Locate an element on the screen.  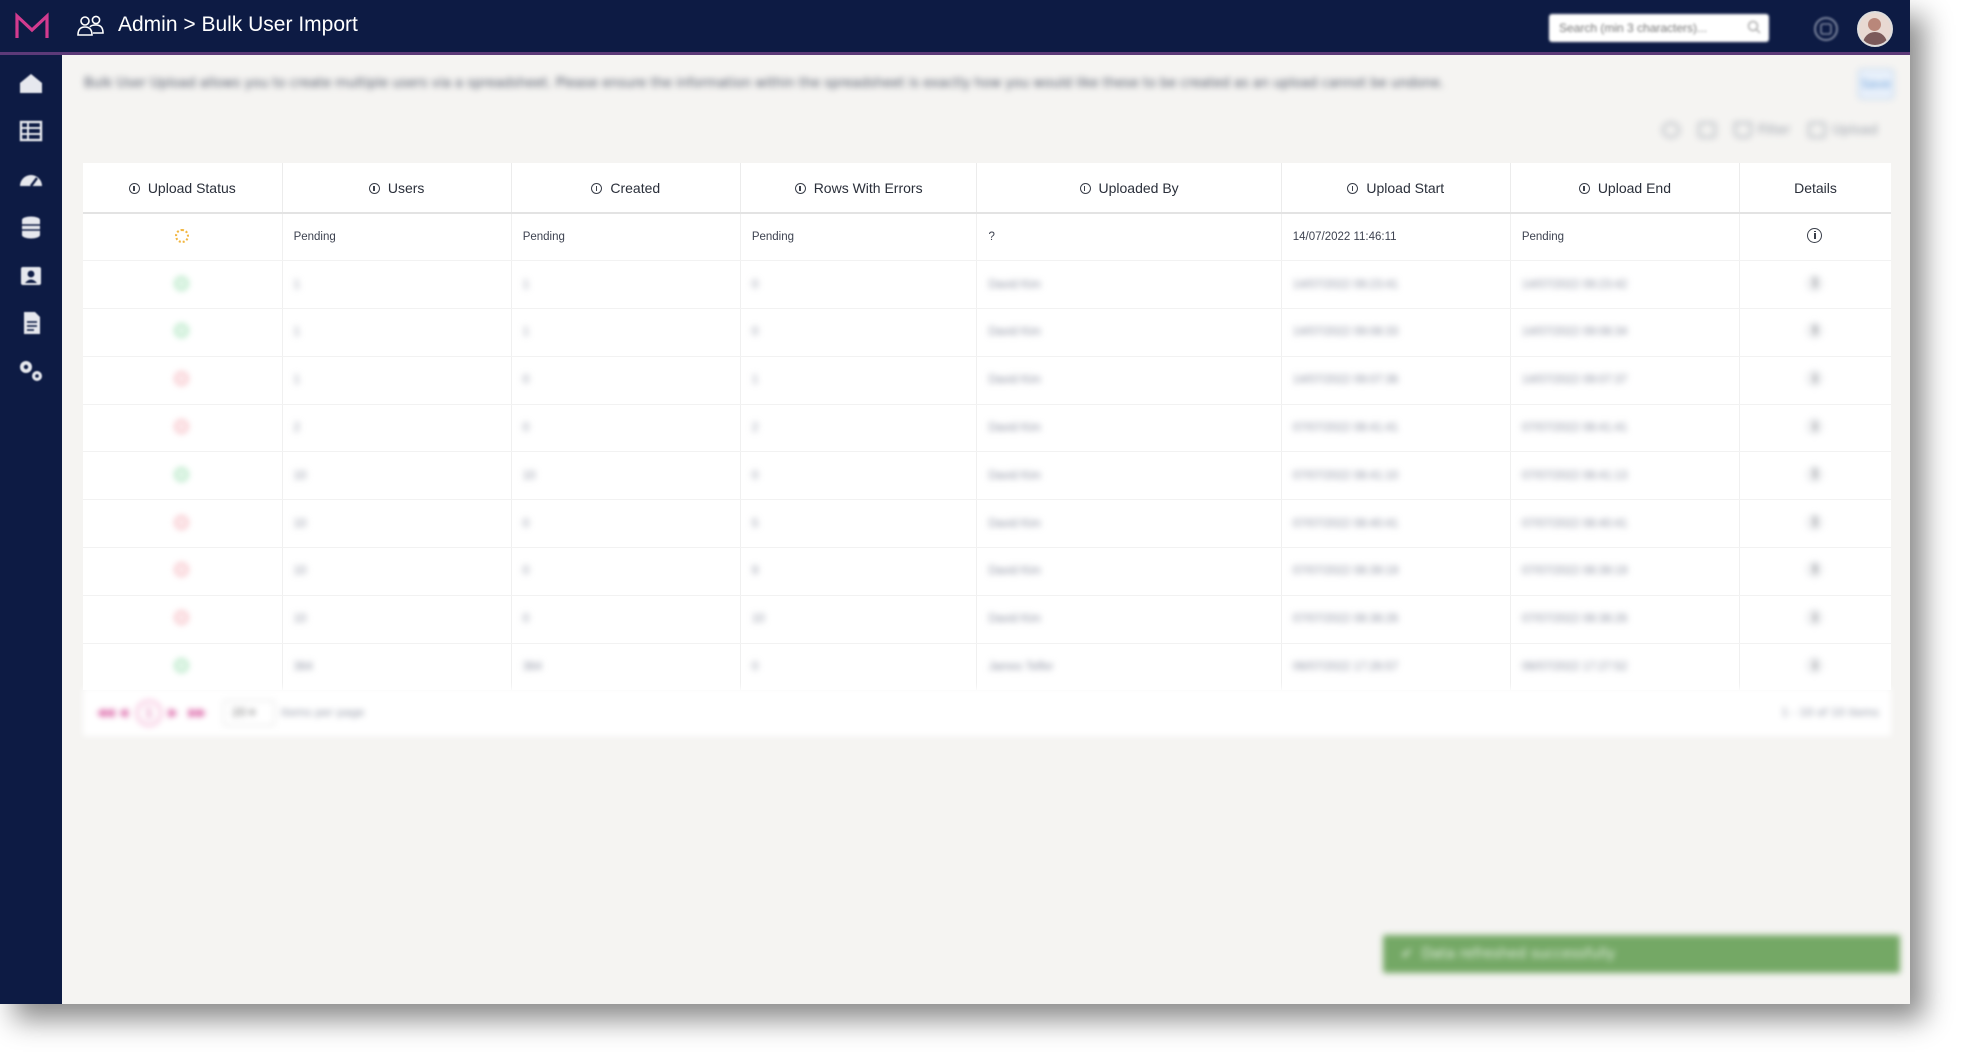
upload-start-cell: 06/07/2022 17:26:57 is located at coordinates (1396, 667).